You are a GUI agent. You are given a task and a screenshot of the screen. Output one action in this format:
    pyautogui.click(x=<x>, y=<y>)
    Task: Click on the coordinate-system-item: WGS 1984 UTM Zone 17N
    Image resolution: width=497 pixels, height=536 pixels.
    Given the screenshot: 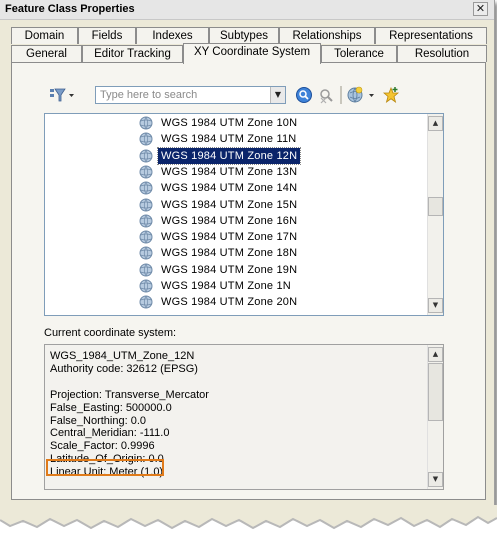 What is the action you would take?
    pyautogui.click(x=219, y=237)
    